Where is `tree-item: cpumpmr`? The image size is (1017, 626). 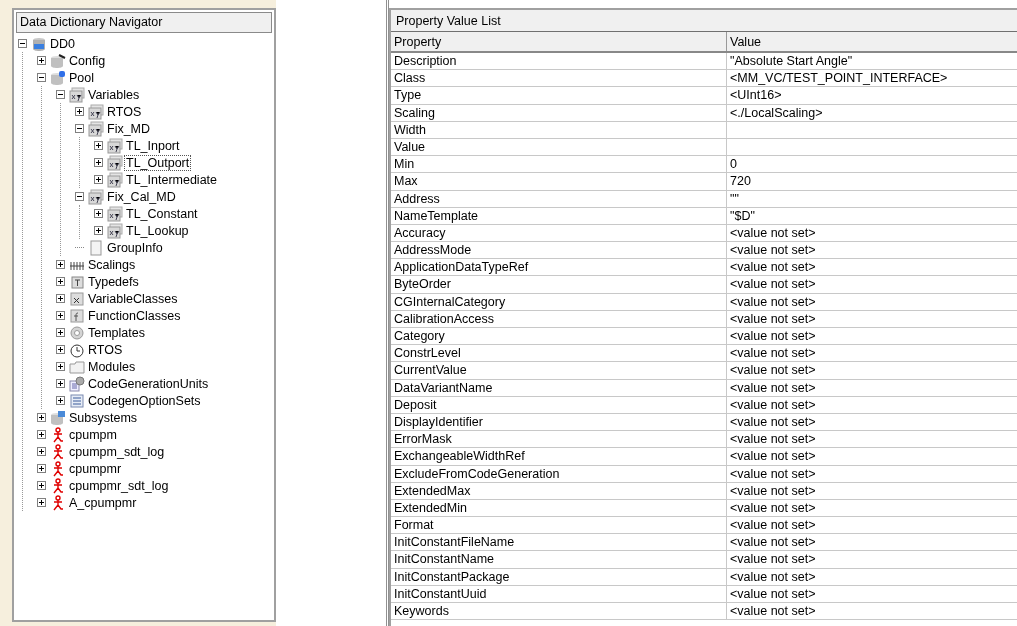 tree-item: cpumpmr is located at coordinates (95, 468).